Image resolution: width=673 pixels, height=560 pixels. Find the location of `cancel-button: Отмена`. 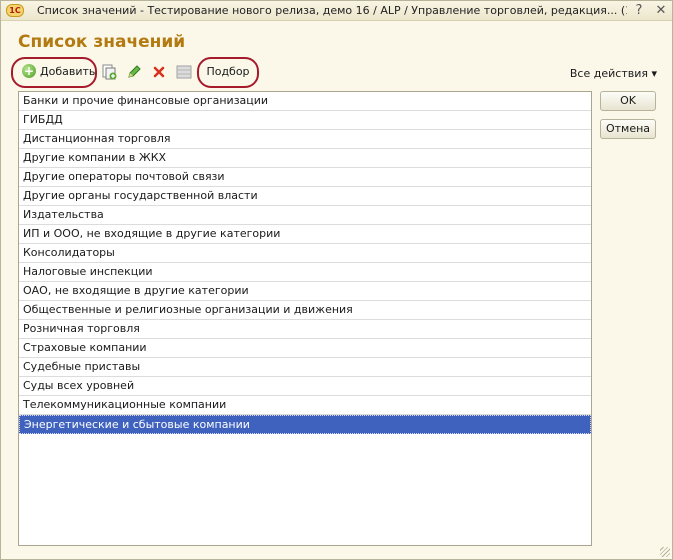

cancel-button: Отмена is located at coordinates (628, 129).